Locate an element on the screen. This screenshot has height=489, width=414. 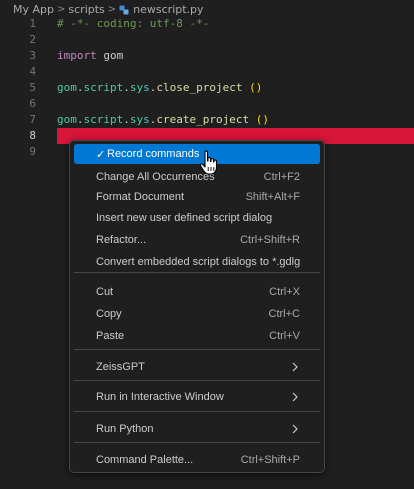
code-line: 6 is located at coordinates (207, 104).